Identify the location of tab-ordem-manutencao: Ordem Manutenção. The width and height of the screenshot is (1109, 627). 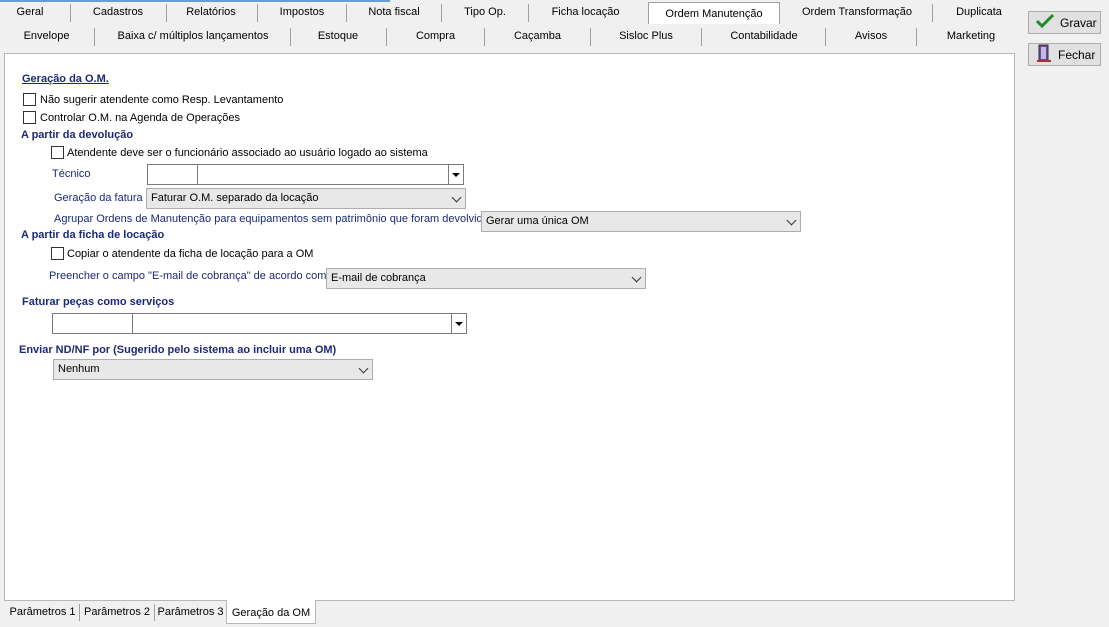
(714, 13).